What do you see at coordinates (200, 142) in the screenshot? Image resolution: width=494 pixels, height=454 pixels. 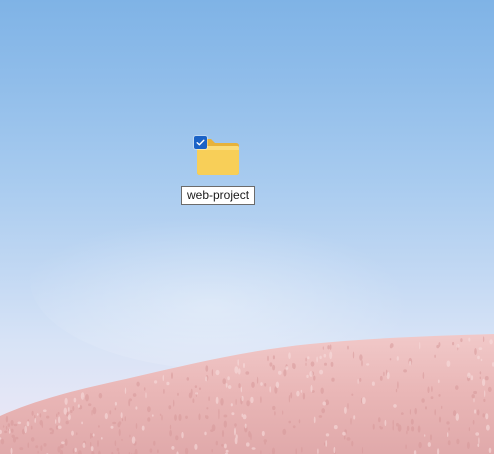 I see `selection-checkbox-icon` at bounding box center [200, 142].